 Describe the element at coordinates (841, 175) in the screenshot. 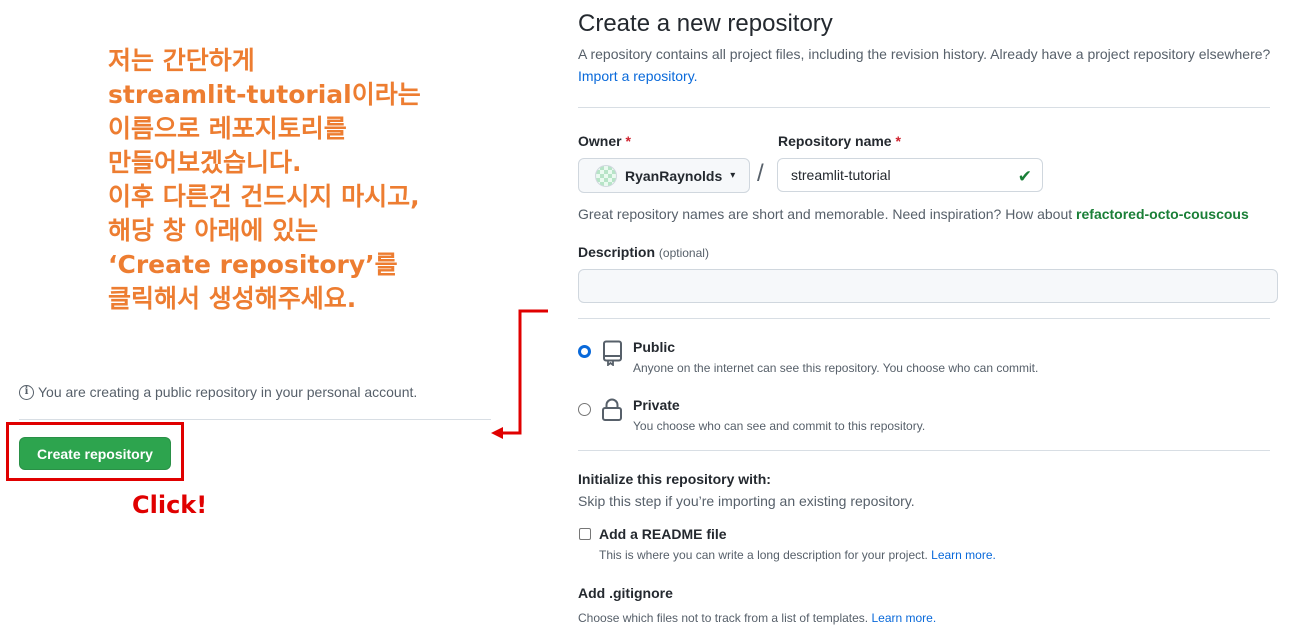

I see `repository-name-value: streamlit-tutorial` at that location.